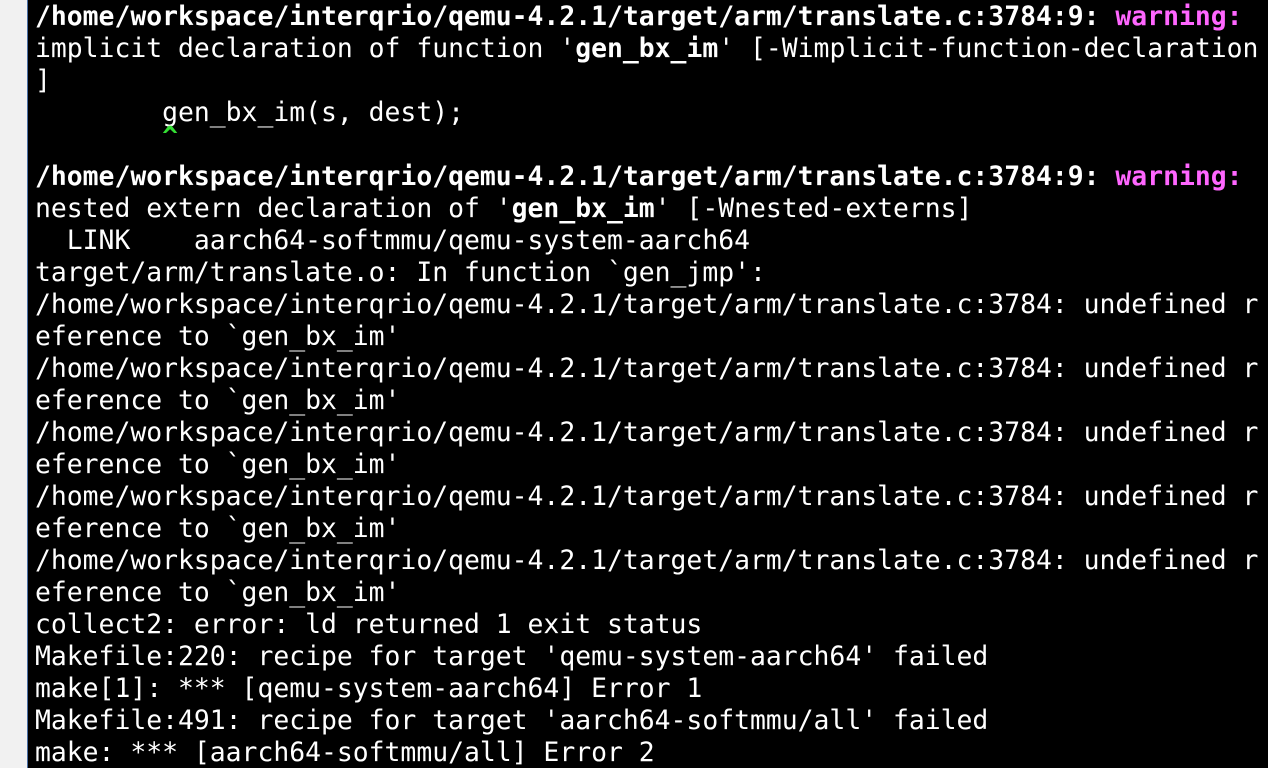 The height and width of the screenshot is (768, 1268). What do you see at coordinates (13, 384) in the screenshot?
I see `window-left-gutter` at bounding box center [13, 384].